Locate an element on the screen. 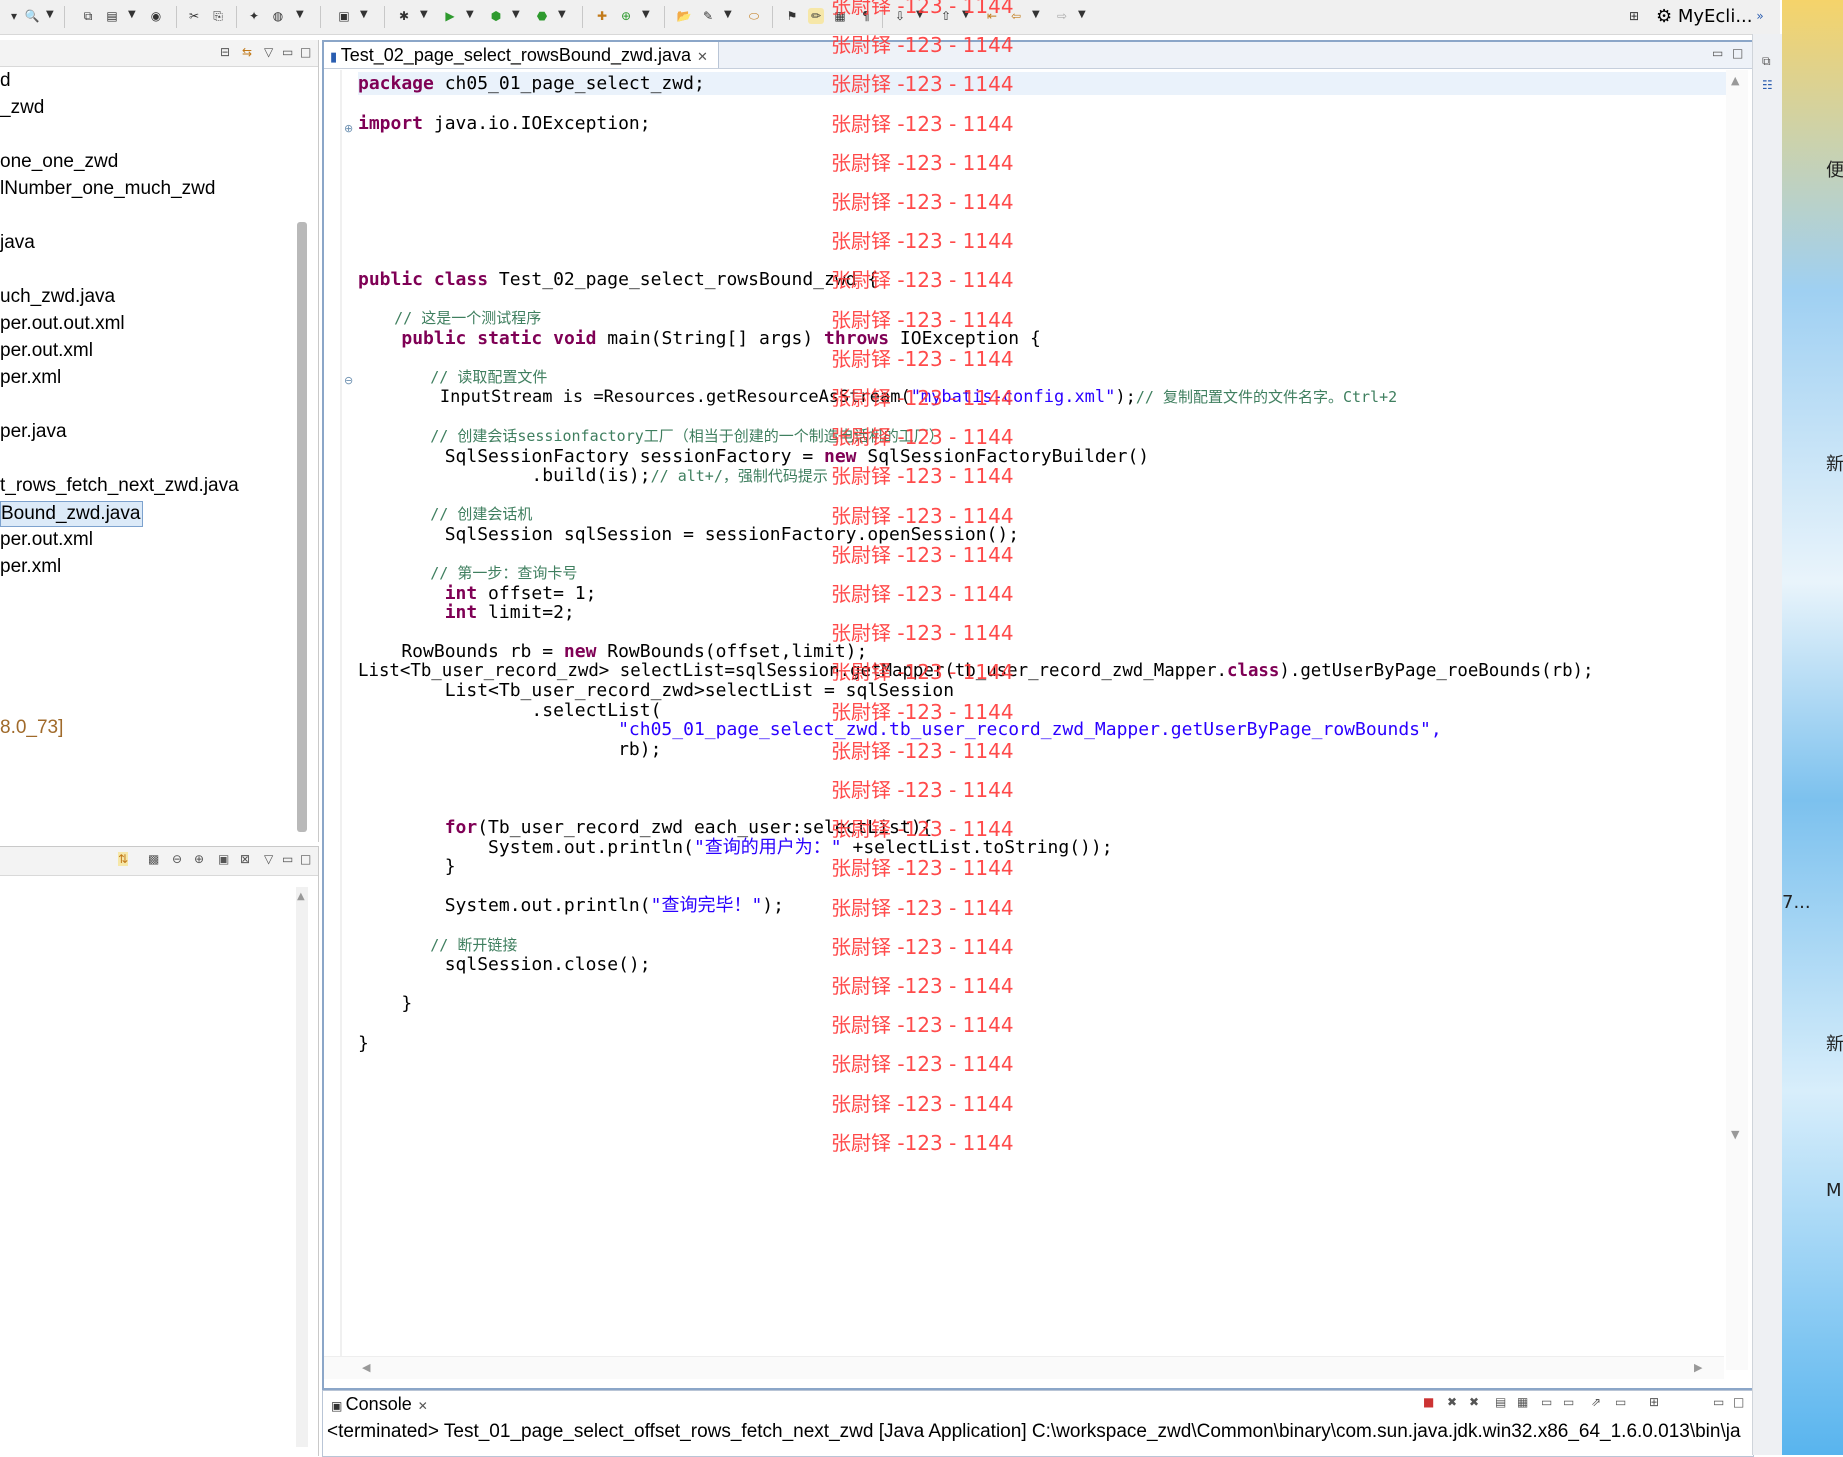 The image size is (1843, 1457). zoom-in-icon: ⊕ is located at coordinates (199, 859).